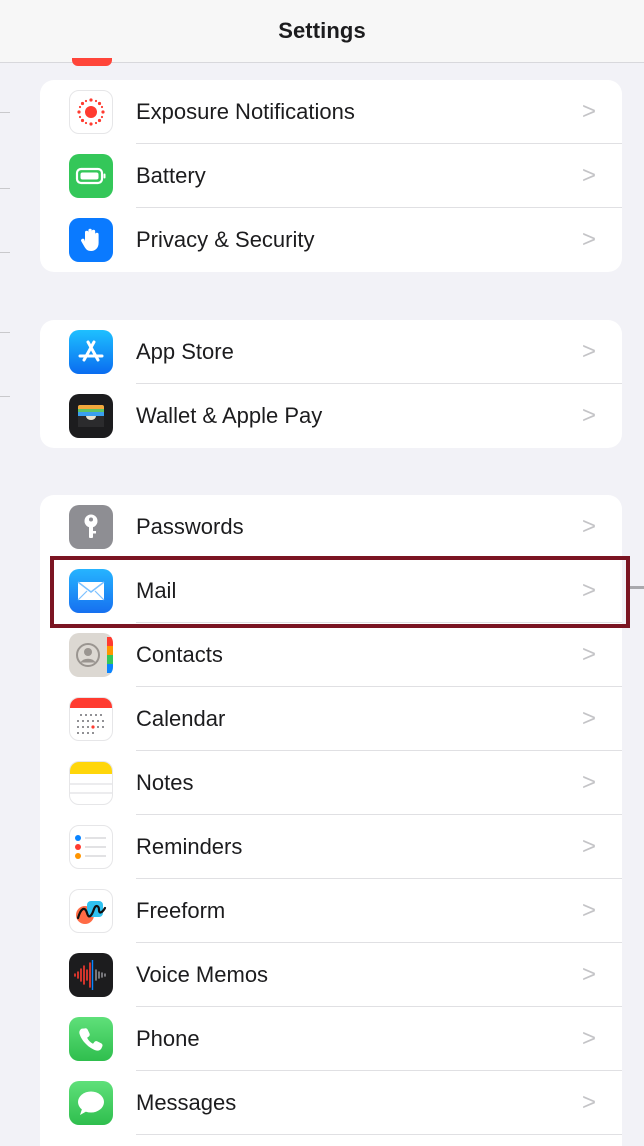  I want to click on row-voice-memos: Voice Memos >, so click(331, 975).